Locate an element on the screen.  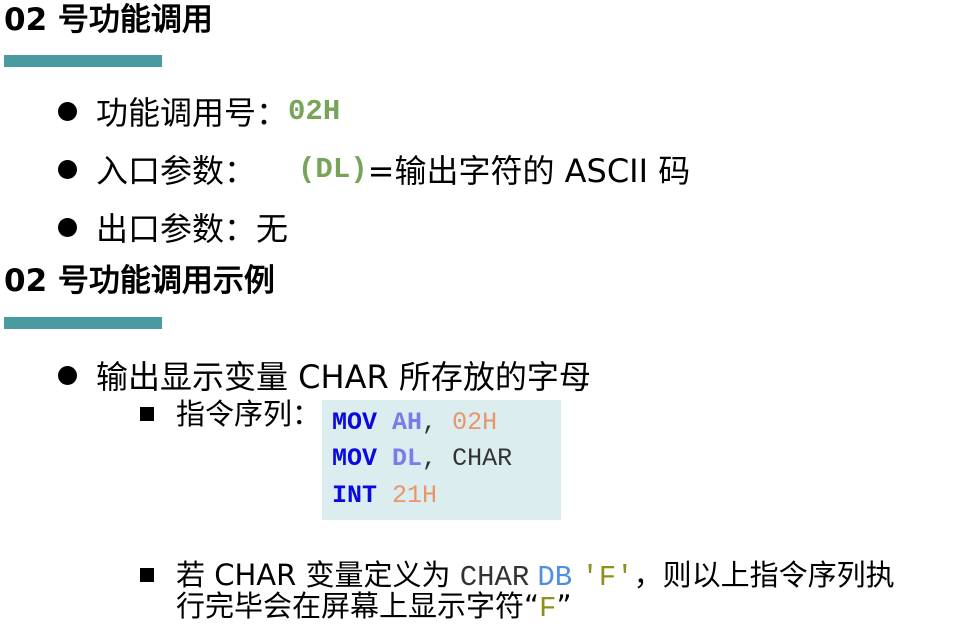
section1-title: 02 号功能调用 is located at coordinates (108, 20).